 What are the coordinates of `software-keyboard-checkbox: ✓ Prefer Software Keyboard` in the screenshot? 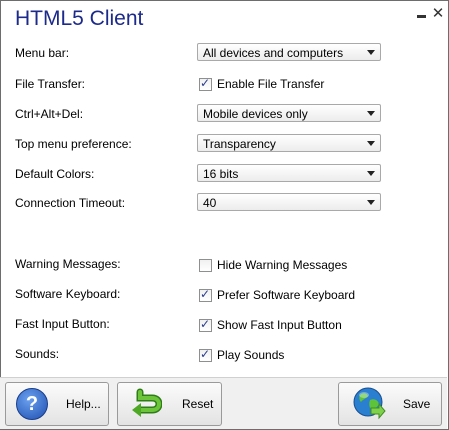 It's located at (277, 294).